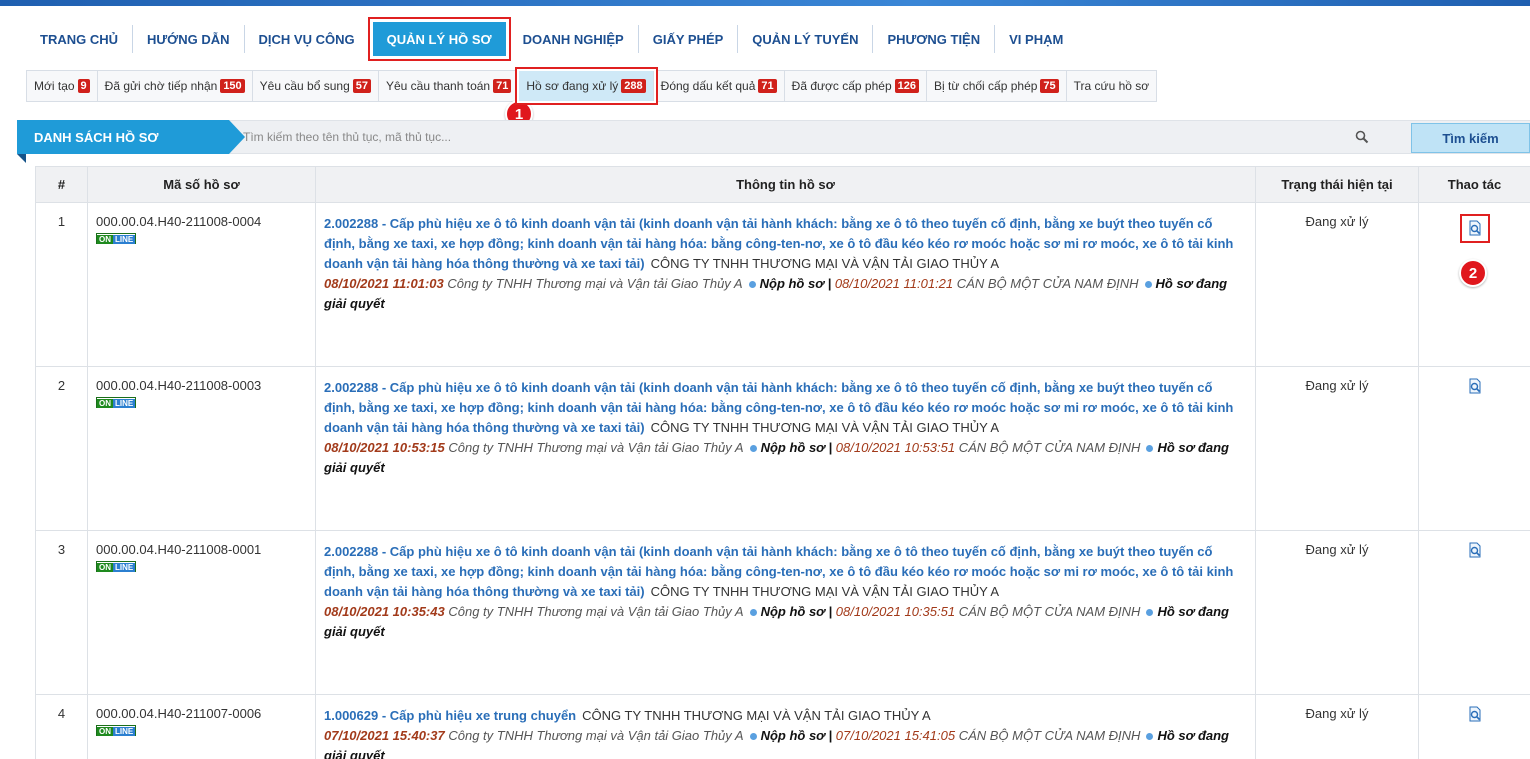 The width and height of the screenshot is (1530, 759). What do you see at coordinates (894, 283) in the screenshot?
I see `process-time: 08/10/2021 11:01:21` at bounding box center [894, 283].